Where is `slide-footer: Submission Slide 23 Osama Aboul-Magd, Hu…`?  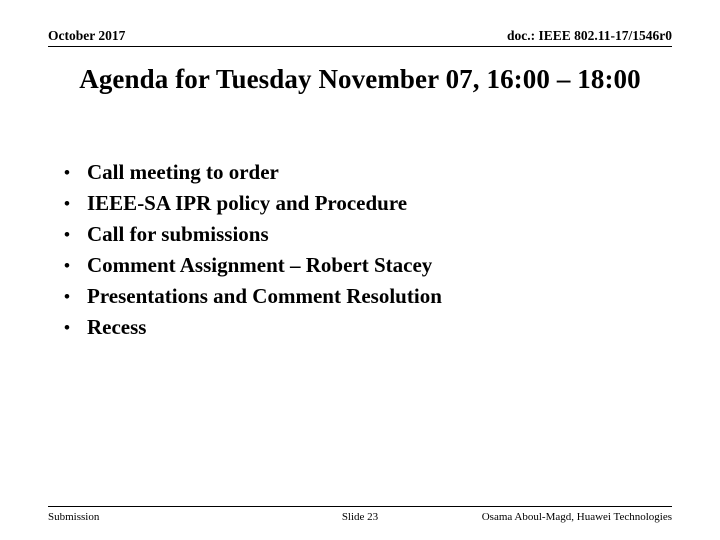 slide-footer: Submission Slide 23 Osama Aboul-Magd, Hu… is located at coordinates (360, 517).